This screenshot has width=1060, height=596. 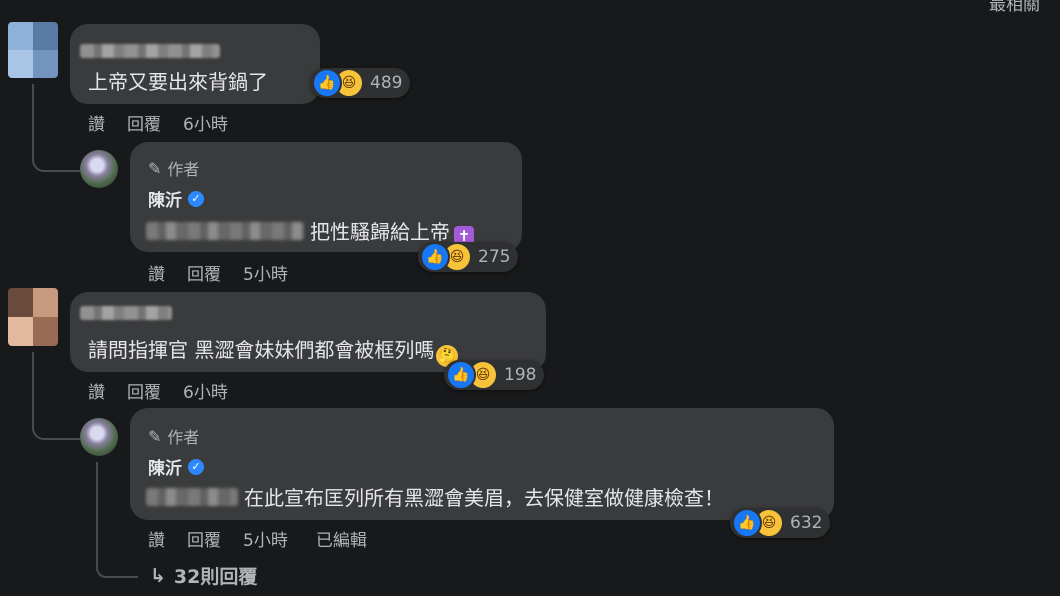 I want to click on reply-arrow-icon: ↳, so click(x=158, y=575).